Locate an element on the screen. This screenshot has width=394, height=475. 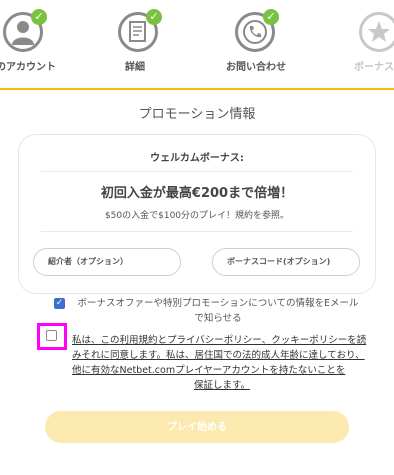
marketing-consent-text: ボーナスオファーや特別プロモーションについての情報をEメールで知らせる is located at coordinates (218, 311).